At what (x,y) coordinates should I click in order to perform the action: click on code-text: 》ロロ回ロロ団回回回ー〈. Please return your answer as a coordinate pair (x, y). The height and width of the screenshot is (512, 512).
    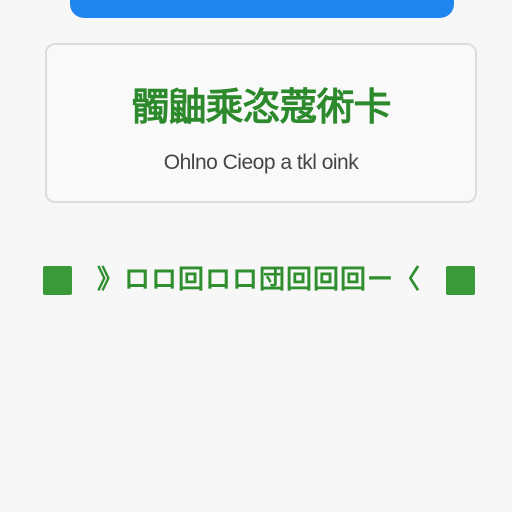
    Looking at the image, I should click on (258, 280).